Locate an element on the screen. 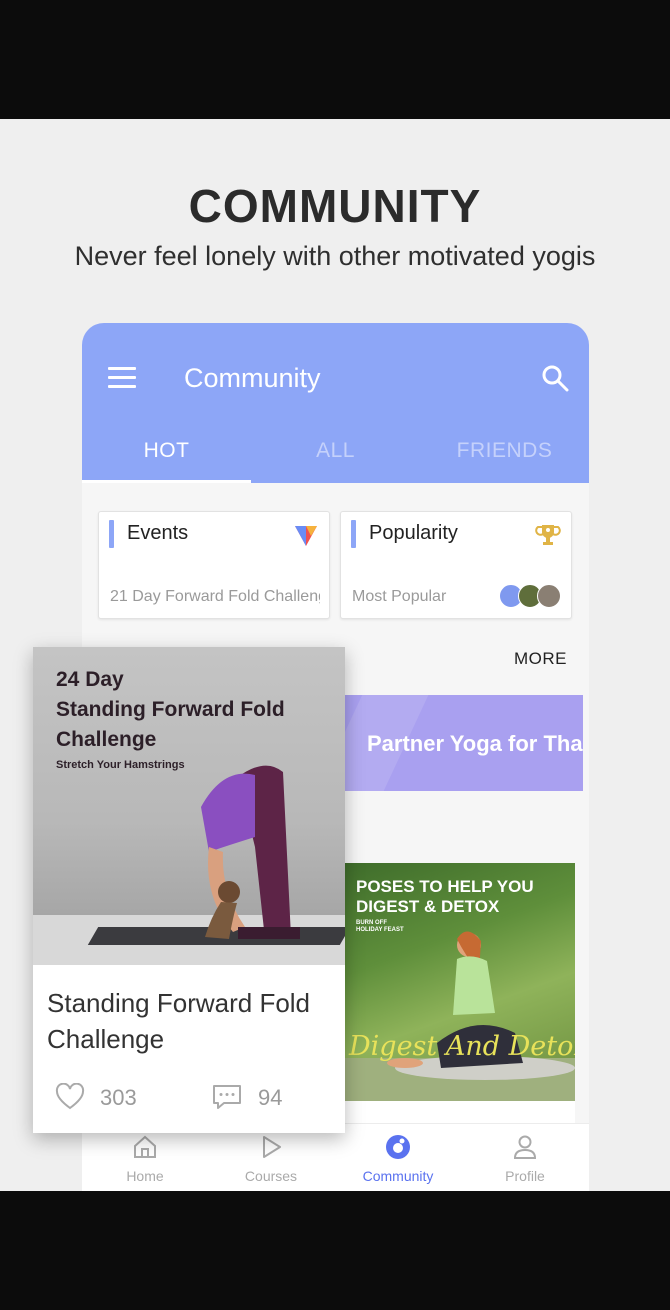 This screenshot has height=1310, width=670. post-headline: POSES TO HELP YOU DIGEST & DETOX is located at coordinates (456, 897).